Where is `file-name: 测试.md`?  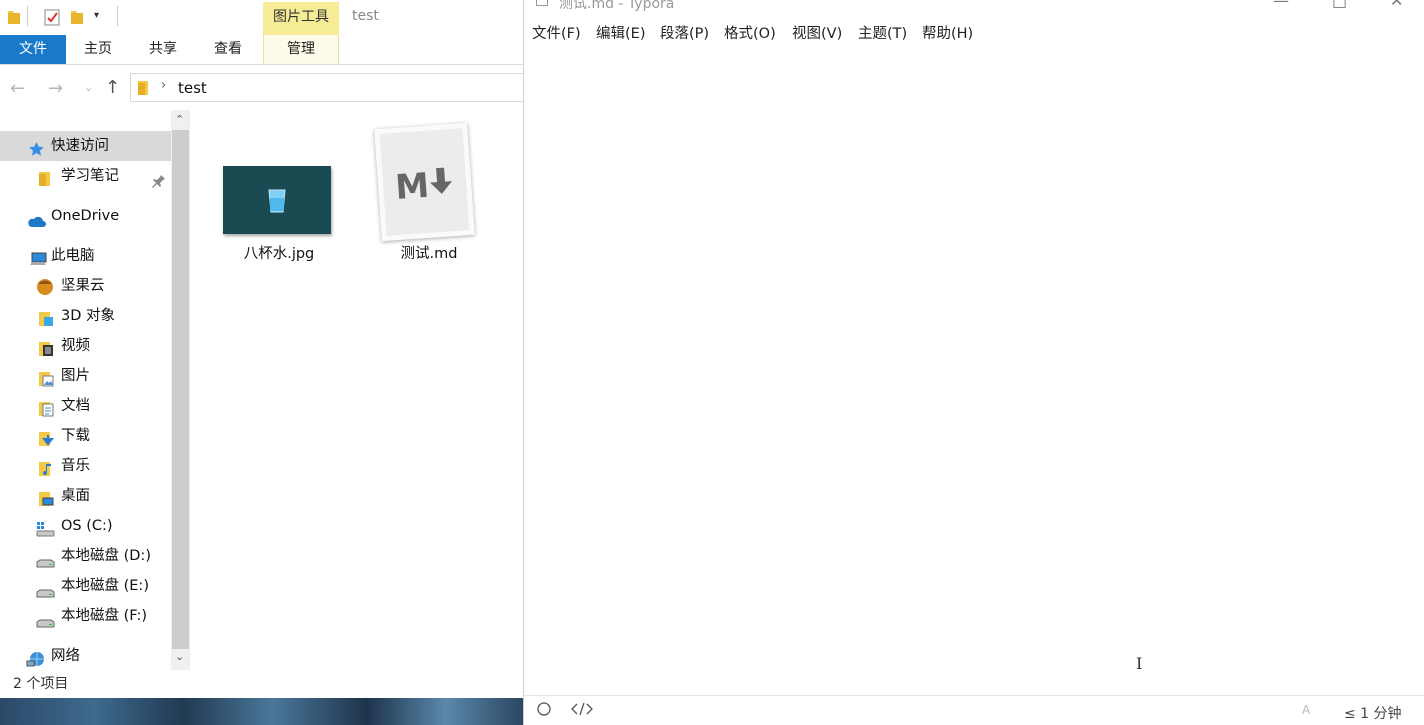
file-name: 测试.md is located at coordinates (429, 254).